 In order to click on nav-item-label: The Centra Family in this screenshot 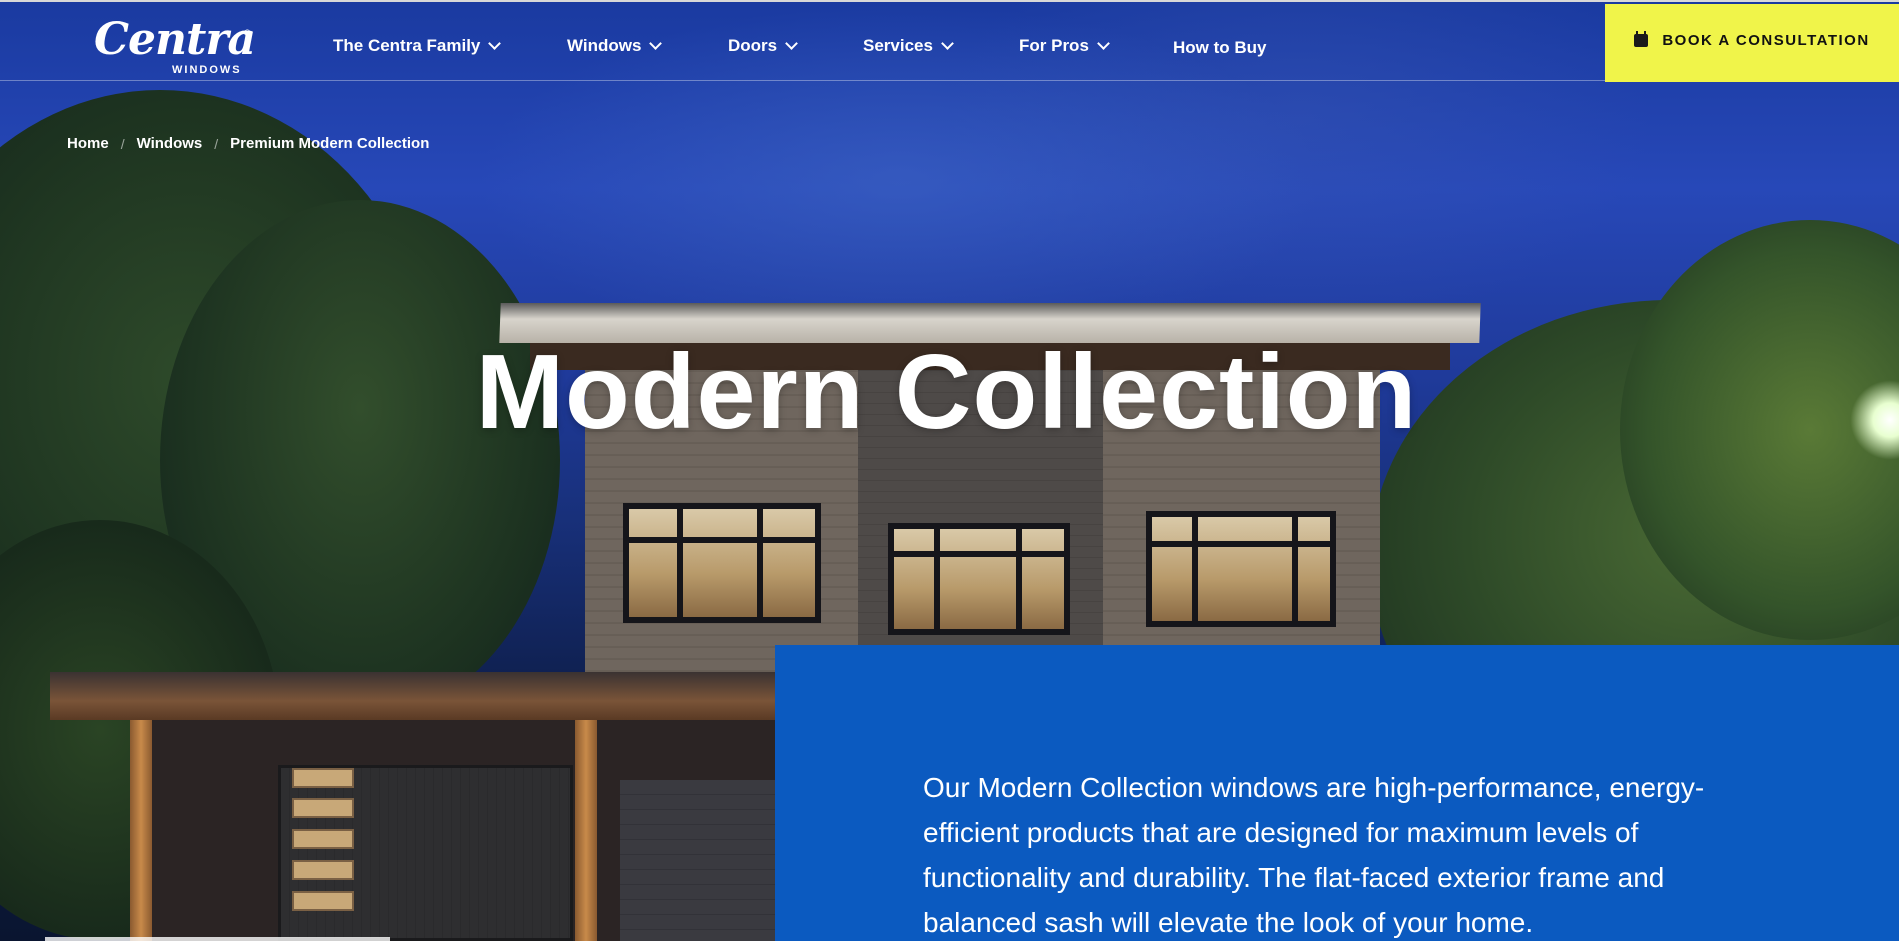, I will do `click(407, 45)`.